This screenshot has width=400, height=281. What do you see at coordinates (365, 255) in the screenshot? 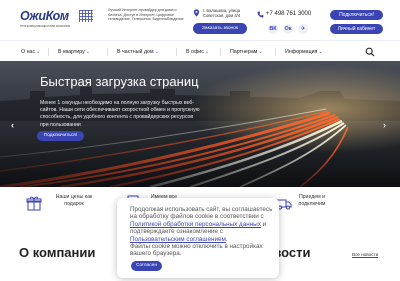
I see `all-news-link: Все новости` at bounding box center [365, 255].